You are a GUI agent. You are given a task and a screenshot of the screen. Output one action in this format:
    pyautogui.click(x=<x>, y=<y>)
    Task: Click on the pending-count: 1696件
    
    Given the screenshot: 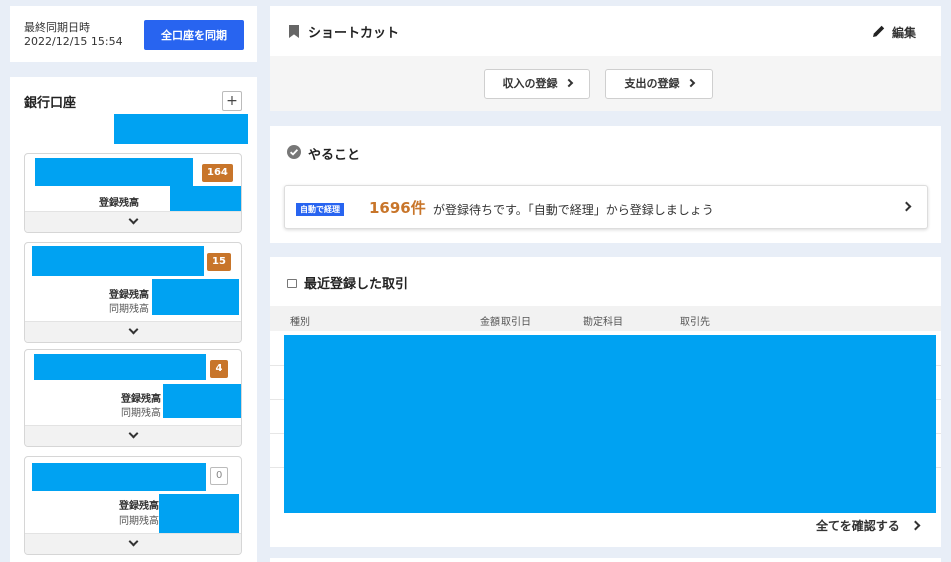 What is the action you would take?
    pyautogui.click(x=397, y=208)
    